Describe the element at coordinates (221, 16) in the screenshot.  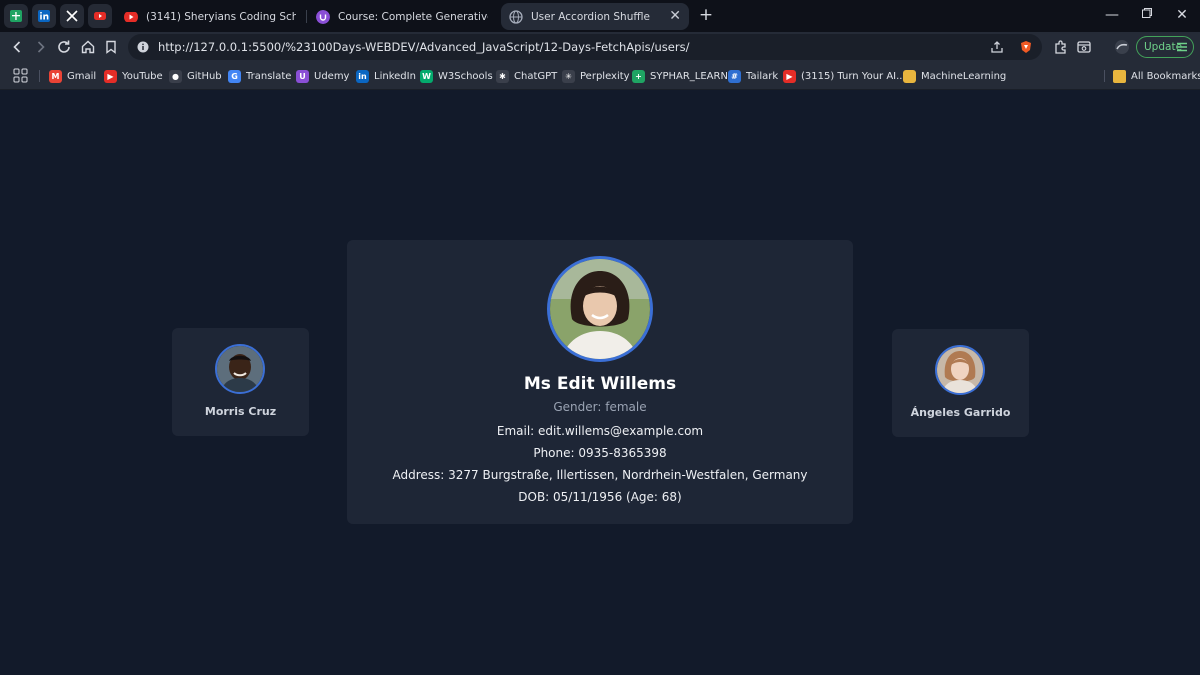
I see `tab-title: (3141) Sheryians Coding School - You` at that location.